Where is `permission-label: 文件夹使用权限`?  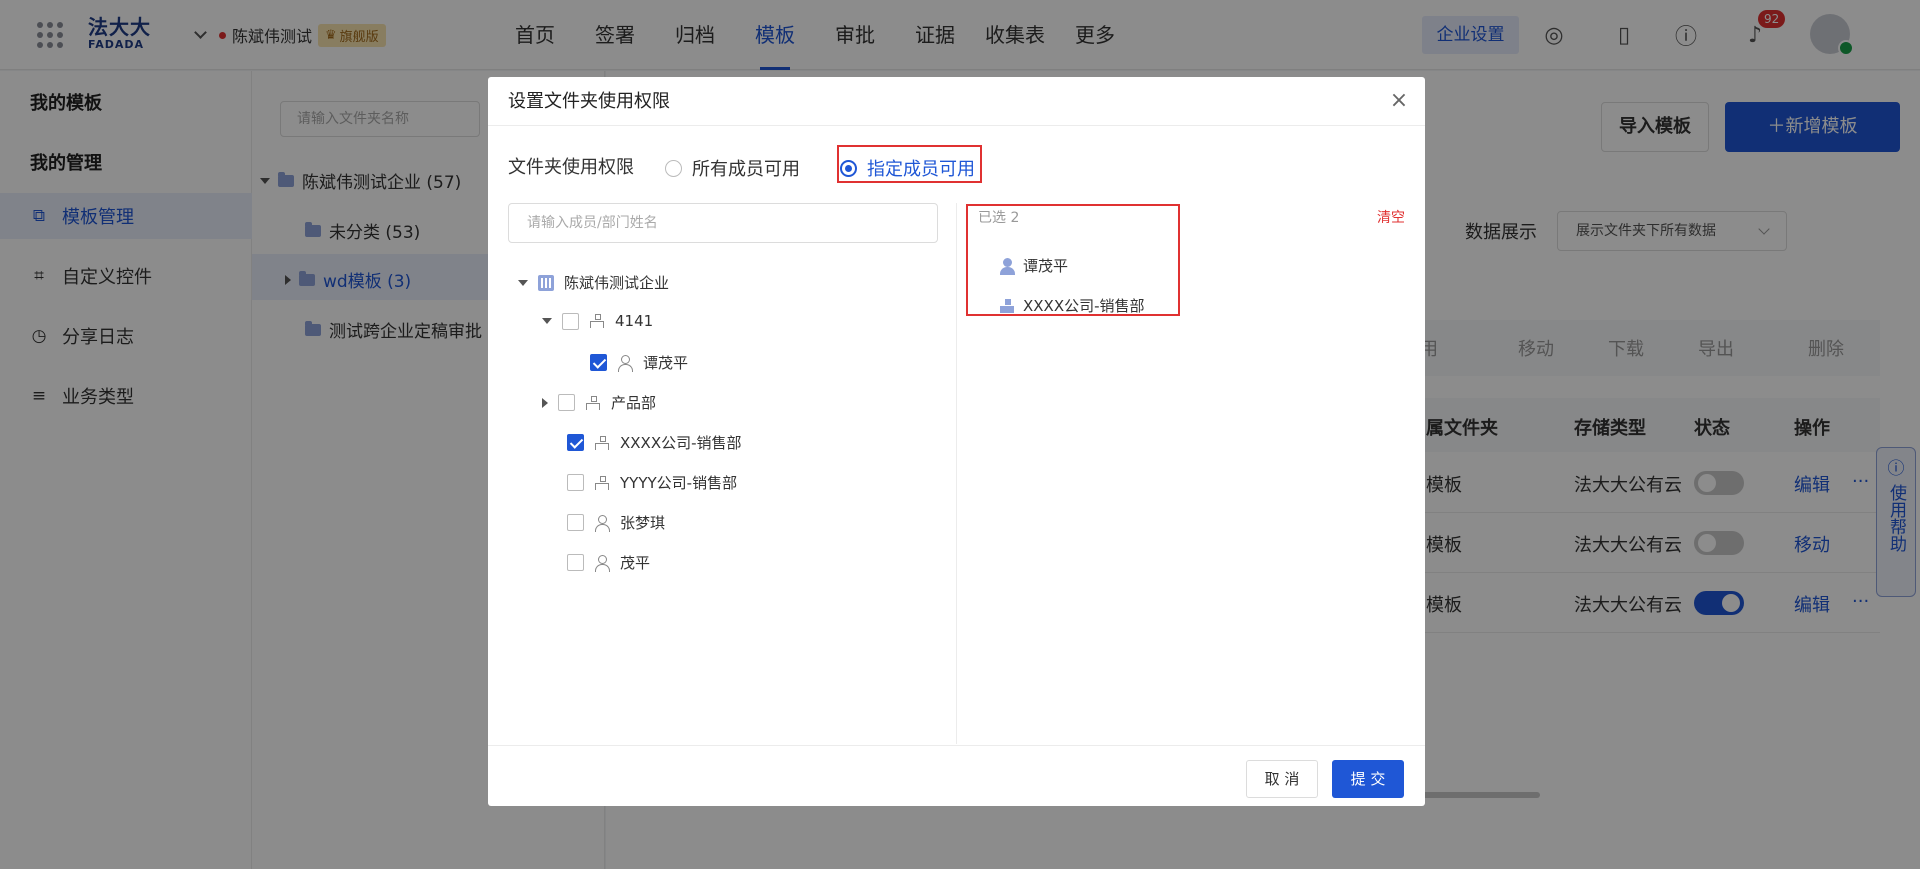
permission-label: 文件夹使用权限 is located at coordinates (571, 167).